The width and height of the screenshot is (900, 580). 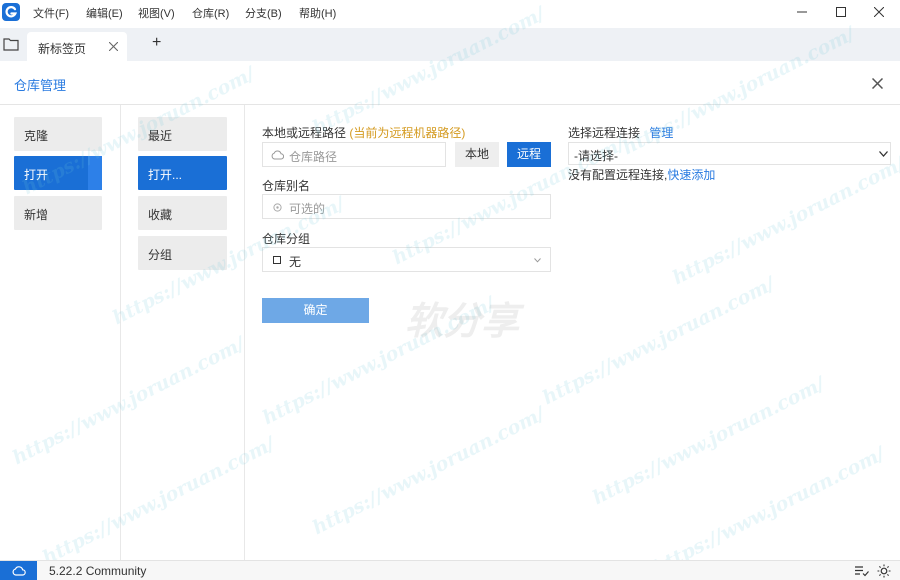 I want to click on alias-placeholder: 可选的, so click(x=307, y=209).